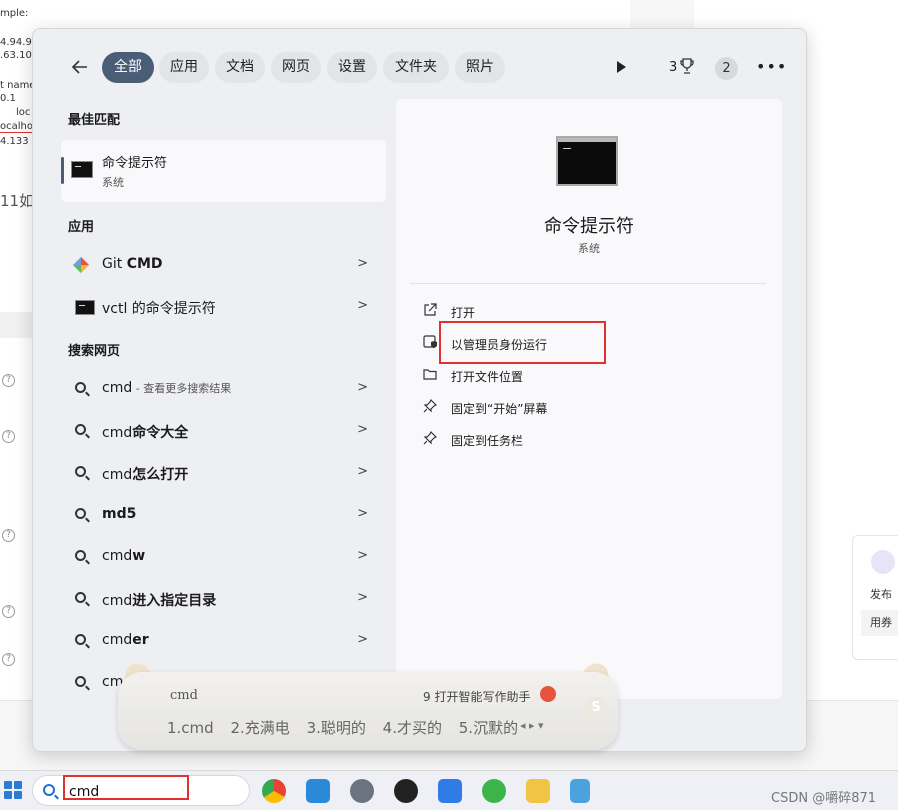 The height and width of the screenshot is (810, 898). I want to click on bg-snippet: 4.133 r, so click(16, 141).